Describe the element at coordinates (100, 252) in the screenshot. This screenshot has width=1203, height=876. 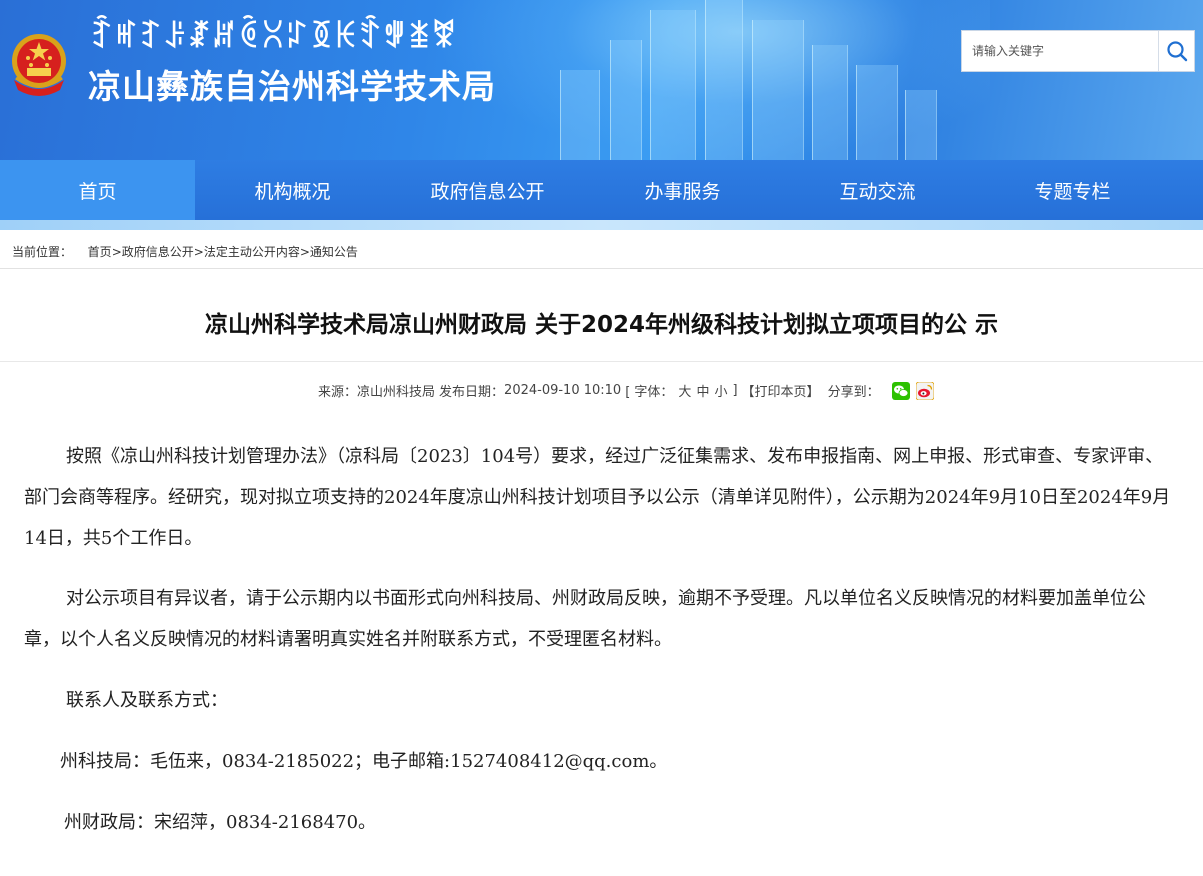
I see `breadcrumb-home: 首页` at that location.